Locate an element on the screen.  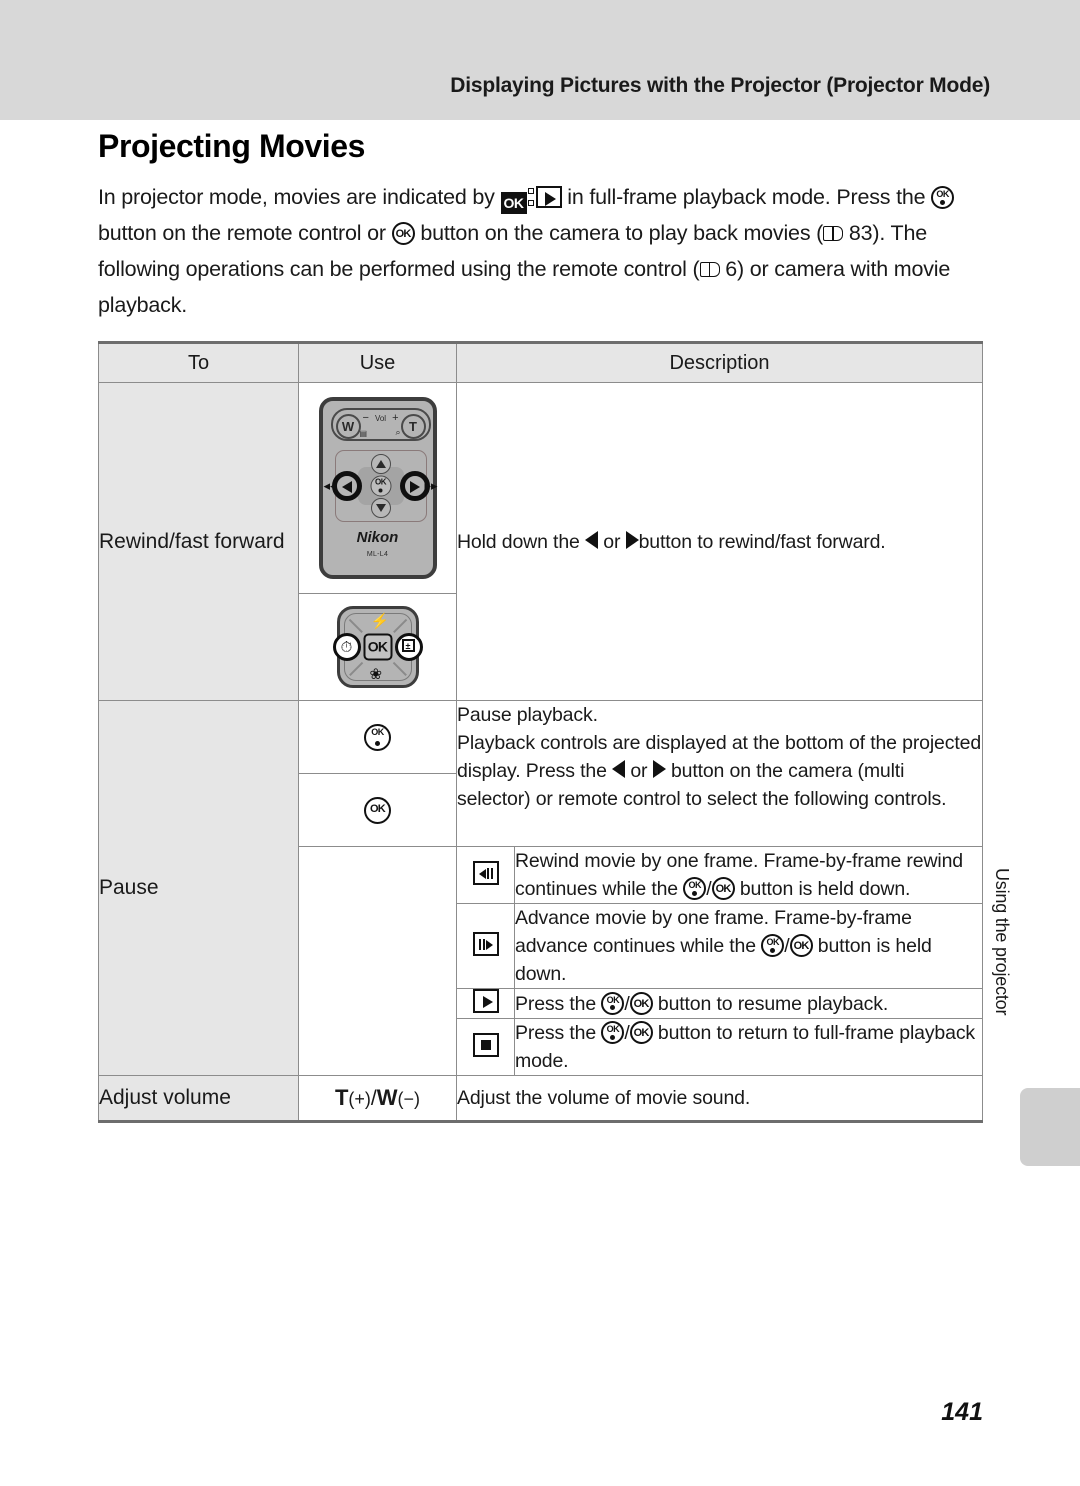
side-tab-block is located at coordinates (1050, 1127).